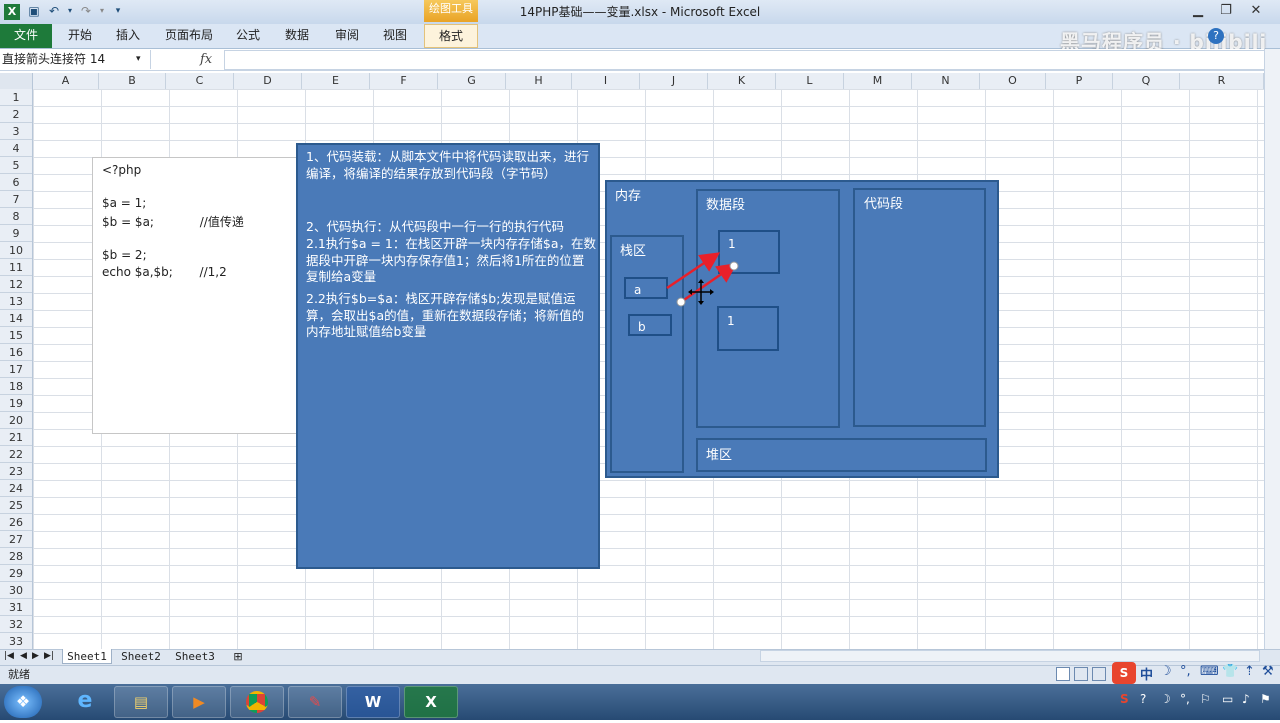 The width and height of the screenshot is (1280, 723). What do you see at coordinates (49, 656) in the screenshot?
I see `sheet-nav-last-icon: ▶|` at bounding box center [49, 656].